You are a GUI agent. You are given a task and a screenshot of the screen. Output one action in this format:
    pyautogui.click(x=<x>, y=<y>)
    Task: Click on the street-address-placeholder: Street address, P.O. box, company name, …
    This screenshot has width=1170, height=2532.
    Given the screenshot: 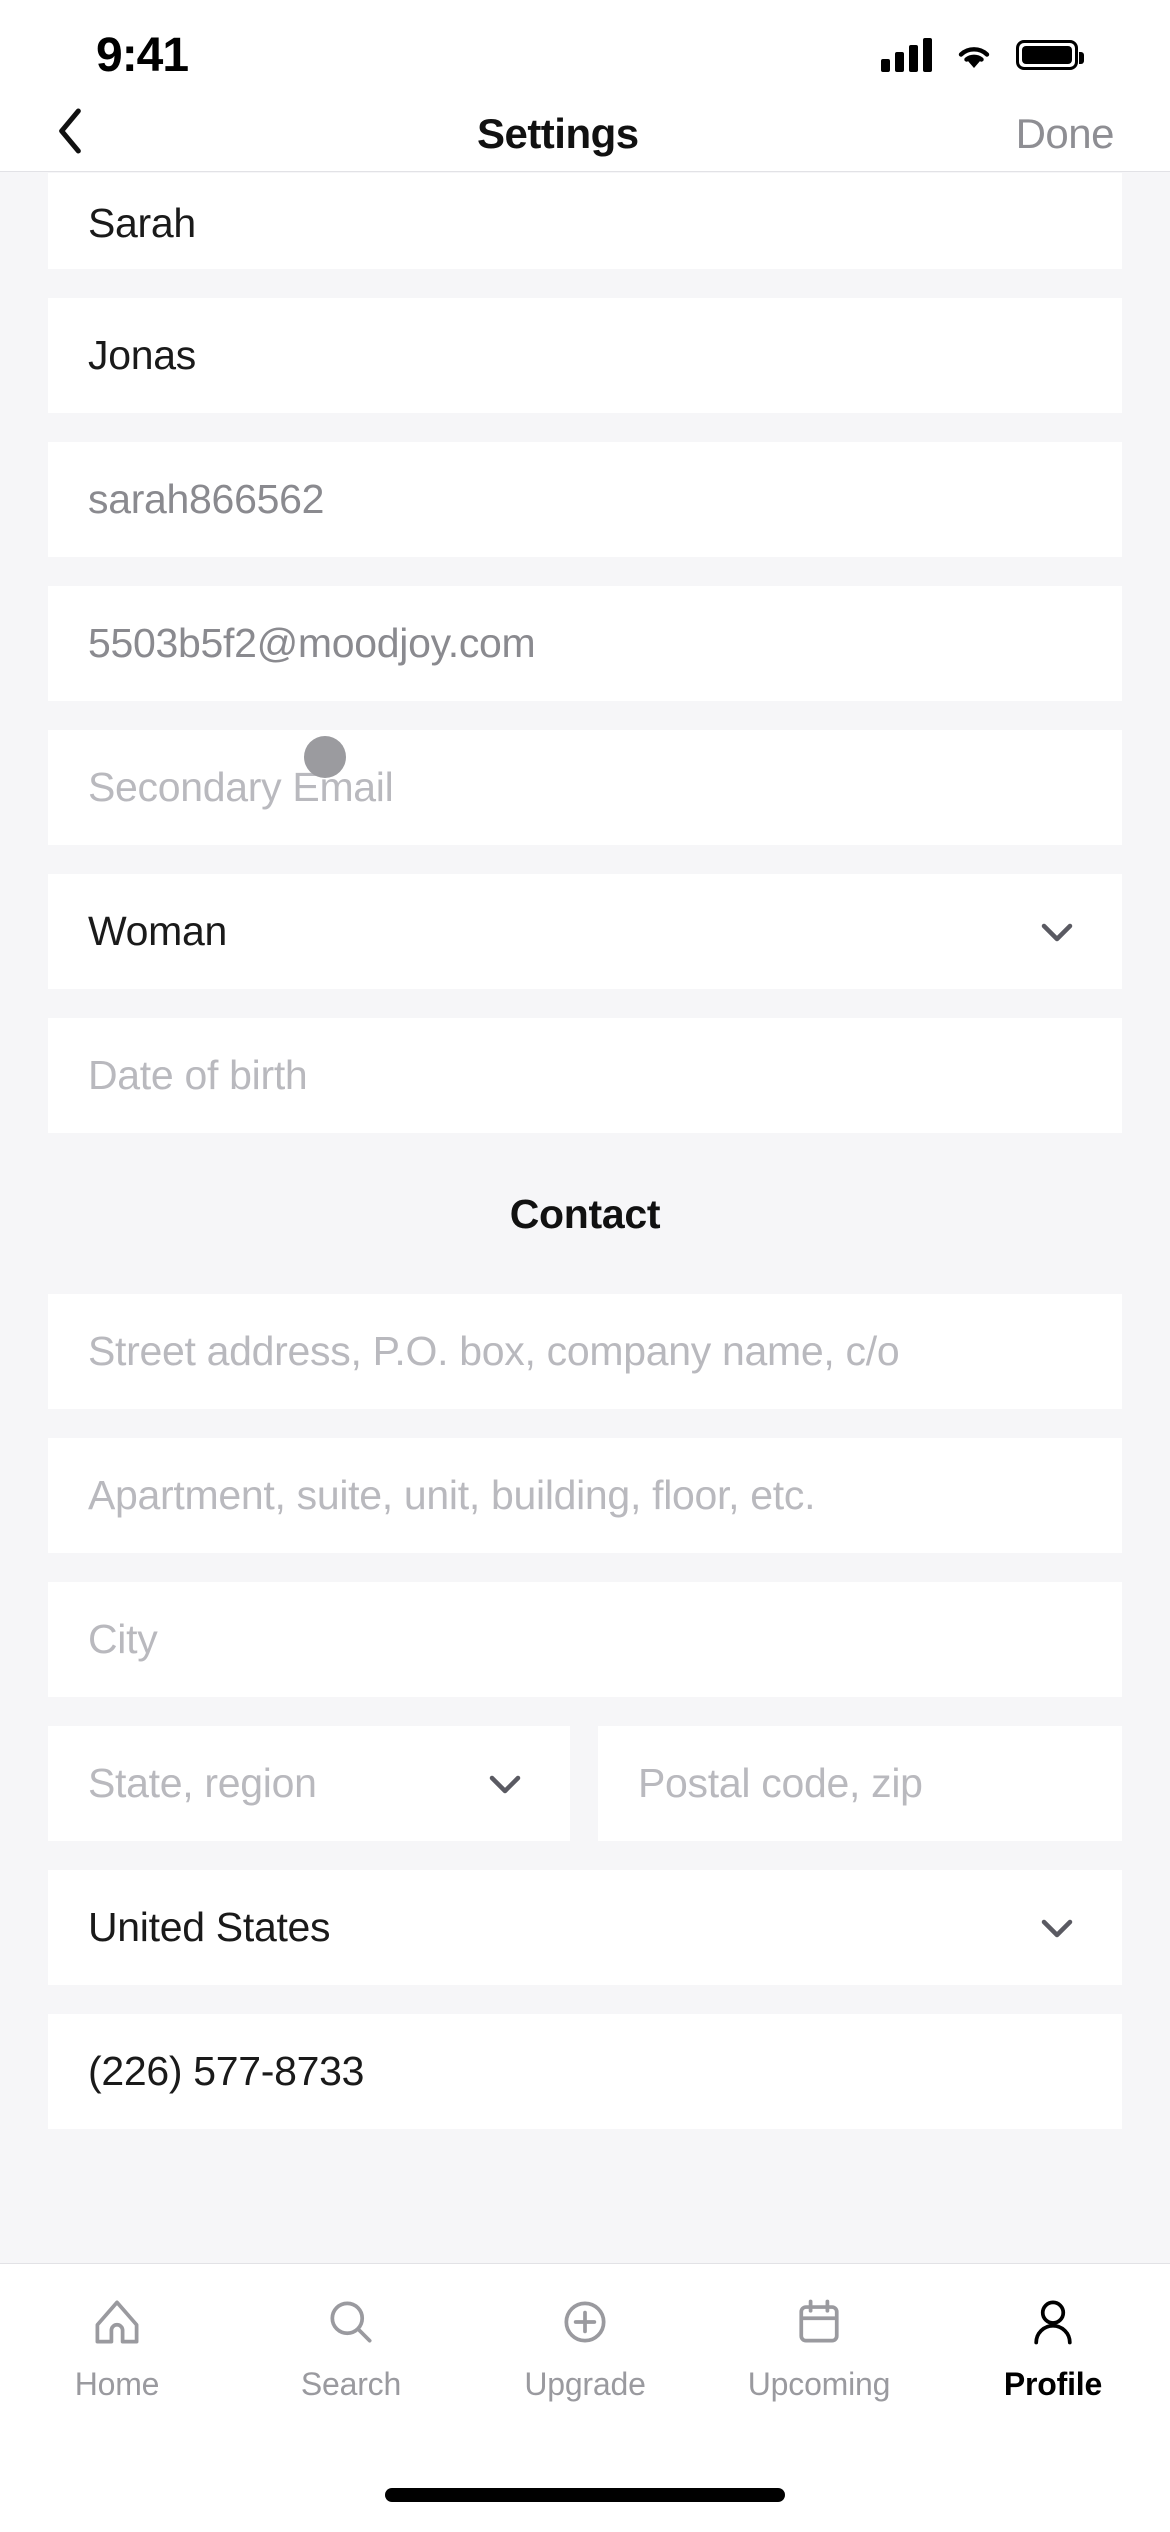 What is the action you would take?
    pyautogui.click(x=494, y=1351)
    